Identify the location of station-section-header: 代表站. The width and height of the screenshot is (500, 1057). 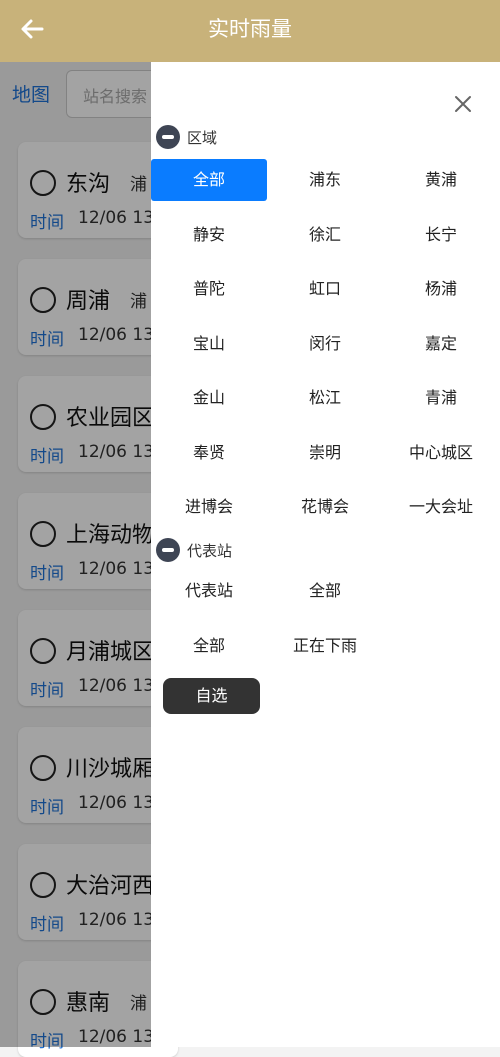
(194, 550).